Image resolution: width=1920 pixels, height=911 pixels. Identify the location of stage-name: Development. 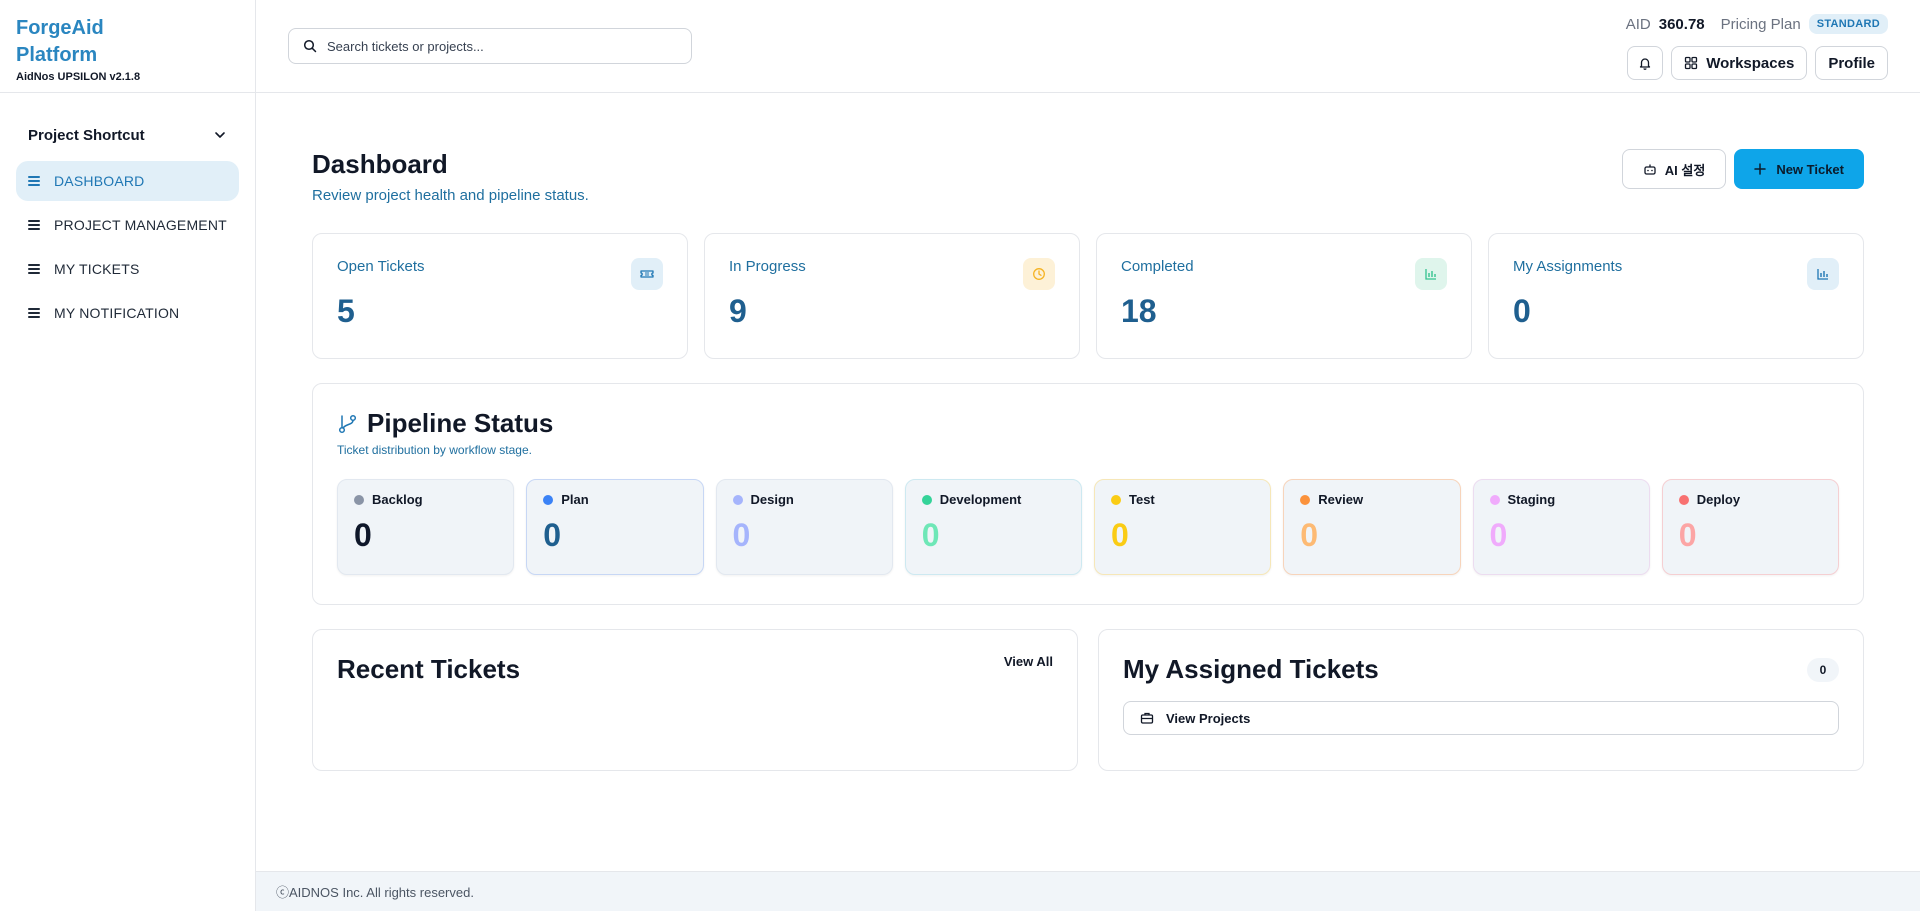
(980, 499).